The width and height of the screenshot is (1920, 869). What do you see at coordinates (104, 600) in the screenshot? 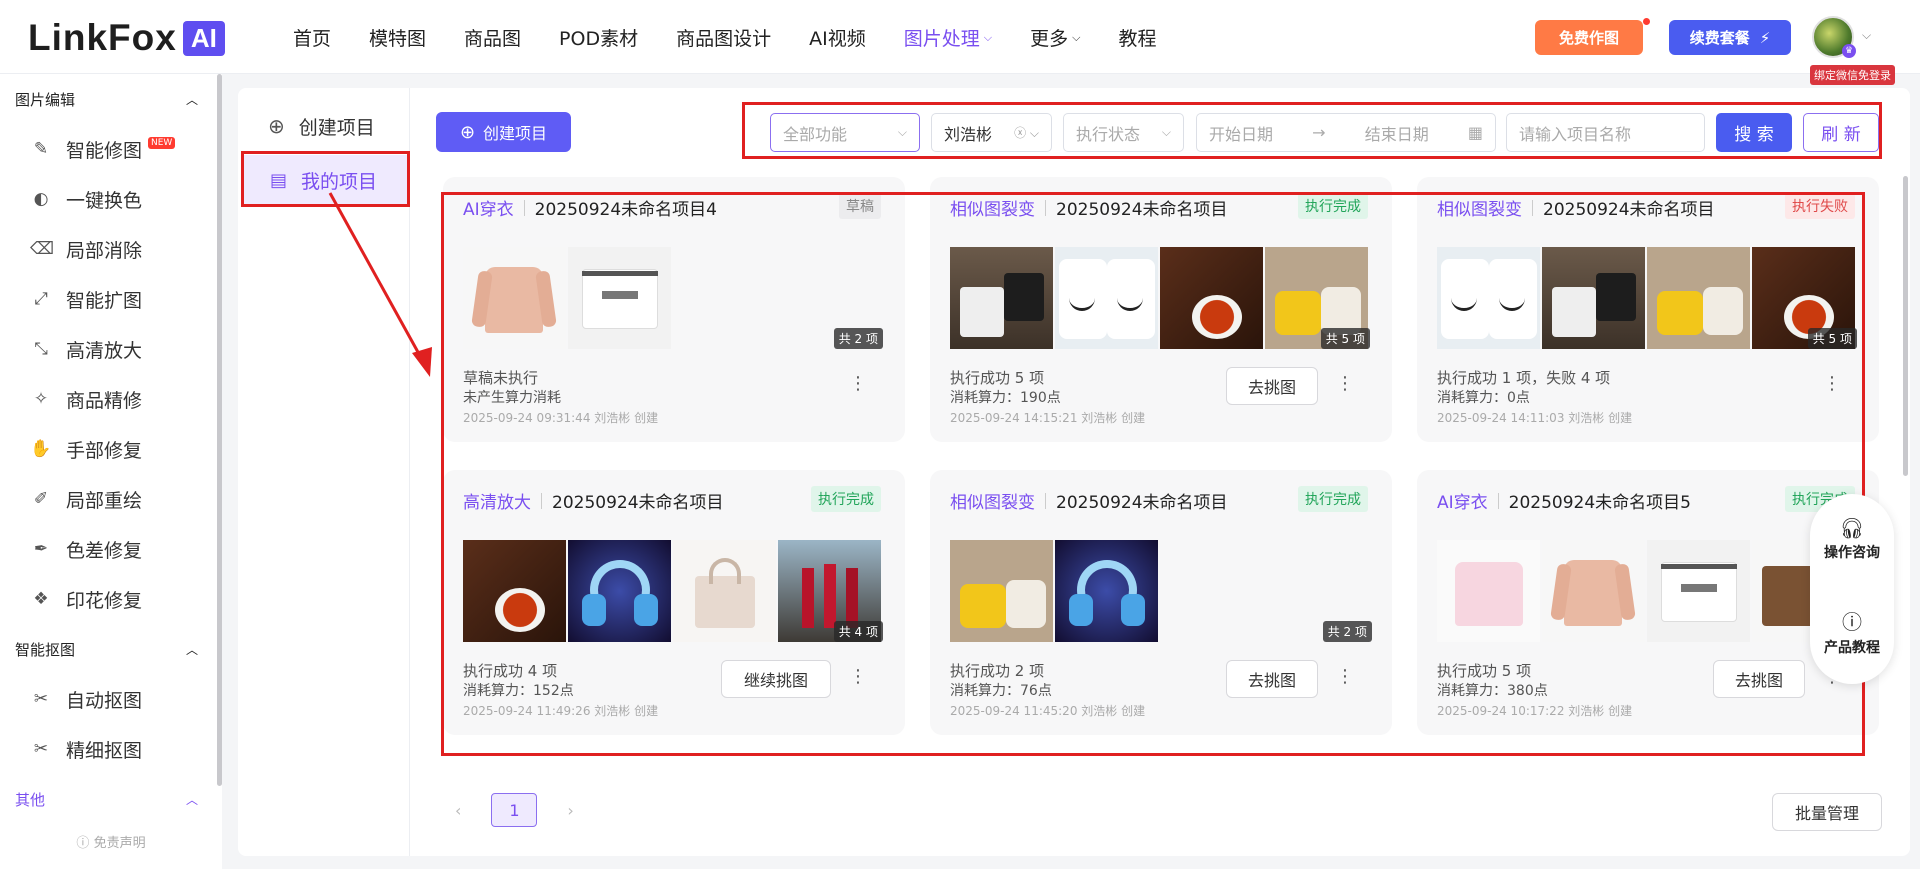
I see `sidebar-item-label: 印花修复` at bounding box center [104, 600].